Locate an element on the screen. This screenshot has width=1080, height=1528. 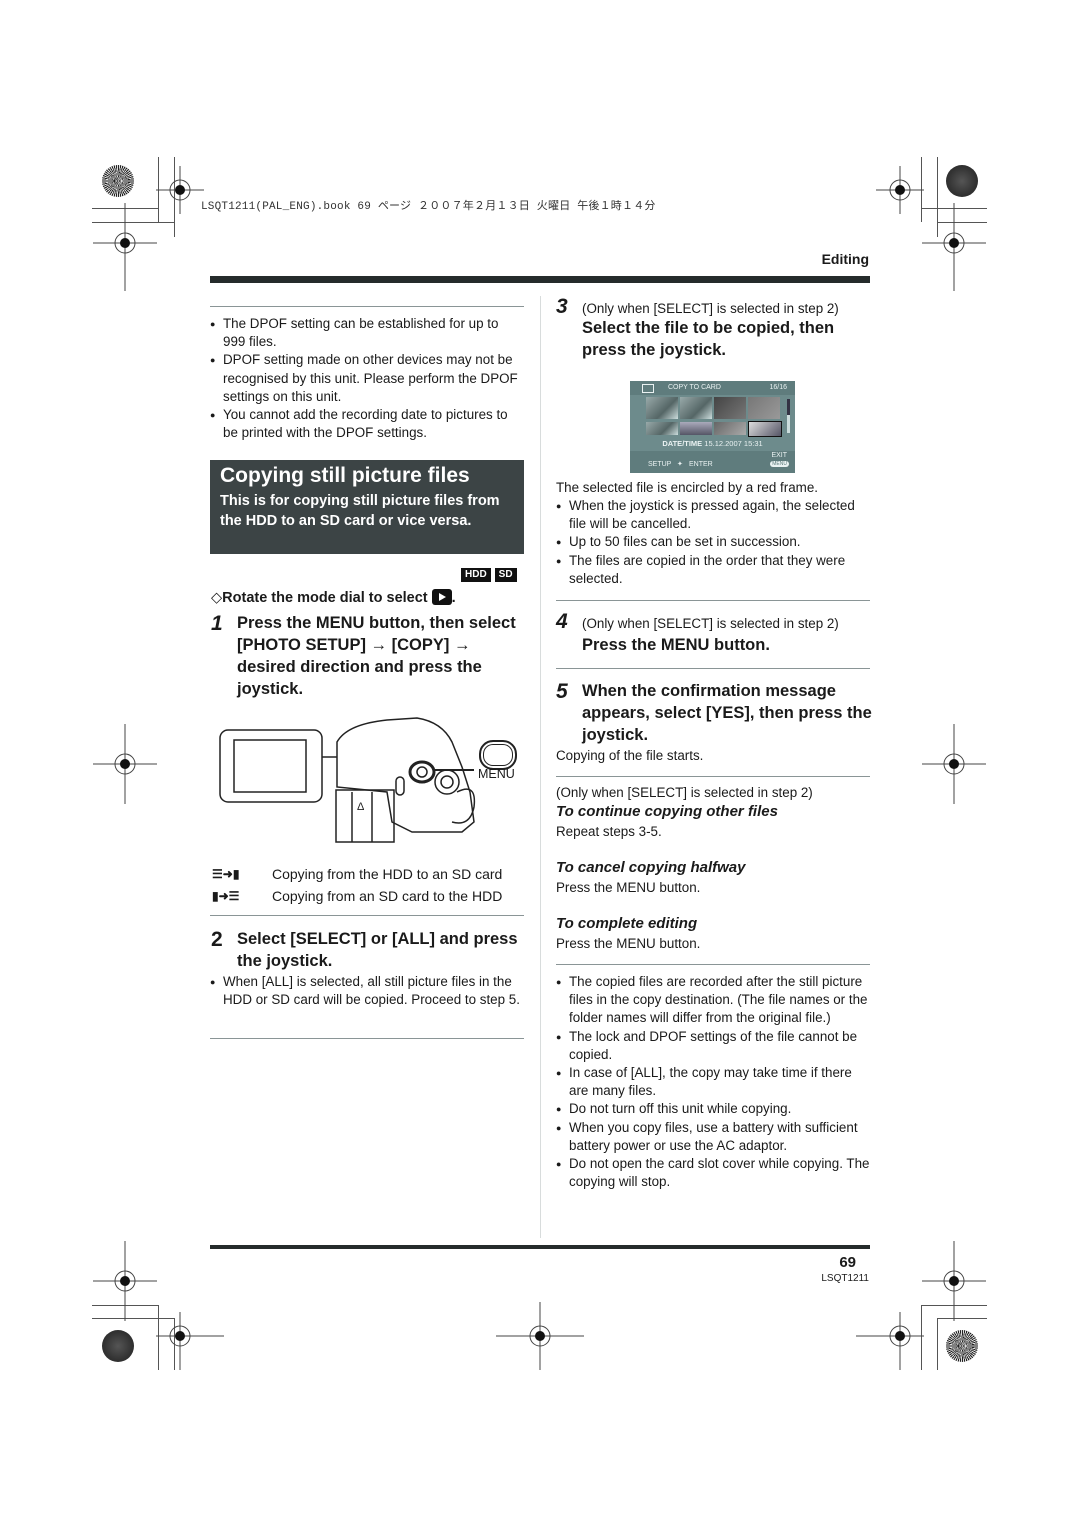
note-item: Up to 50 files can be set in succession. is located at coordinates (713, 542).